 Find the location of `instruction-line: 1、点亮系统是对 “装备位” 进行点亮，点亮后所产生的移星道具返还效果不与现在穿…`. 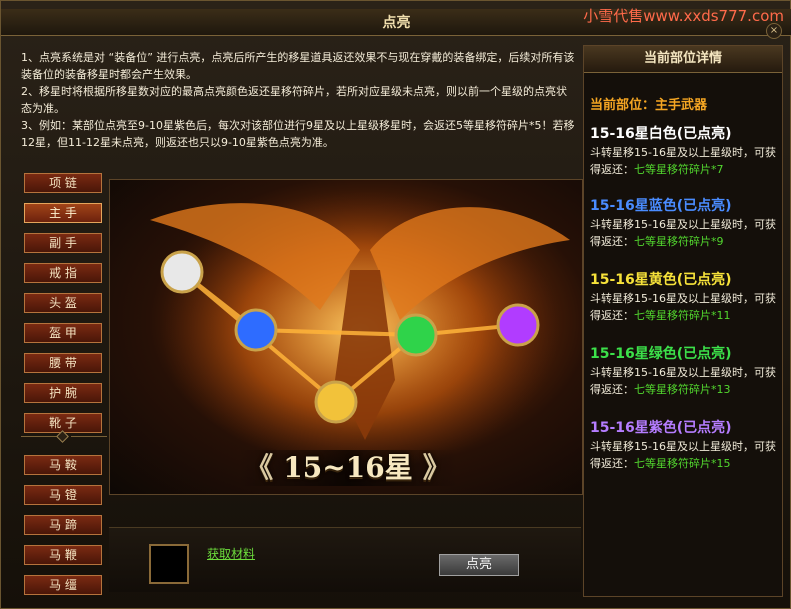

instruction-line: 1、点亮系统是对 “装备位” 进行点亮，点亮后所产生的移星道具返还效果不与现在穿… is located at coordinates (298, 66).